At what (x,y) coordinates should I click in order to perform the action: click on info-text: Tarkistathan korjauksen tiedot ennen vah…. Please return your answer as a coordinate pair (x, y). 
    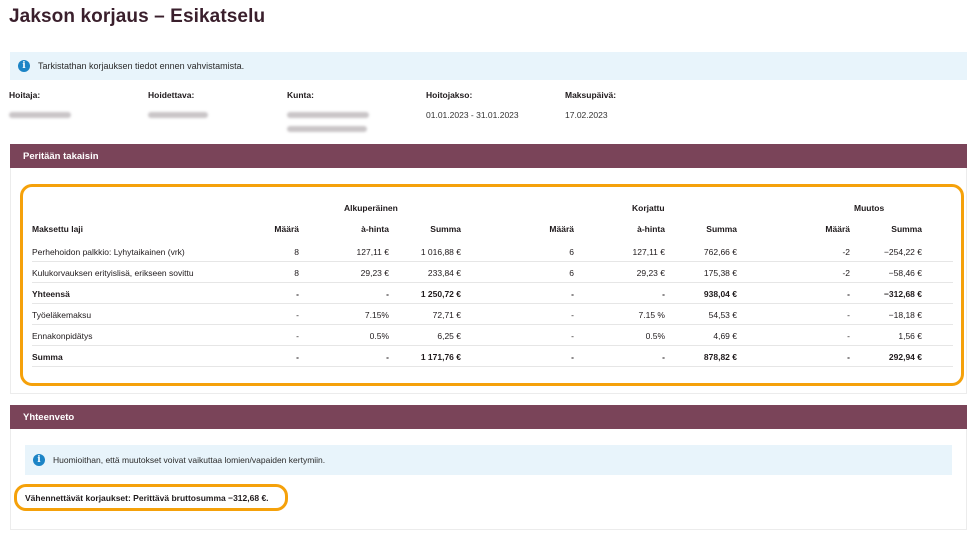
    Looking at the image, I should click on (141, 66).